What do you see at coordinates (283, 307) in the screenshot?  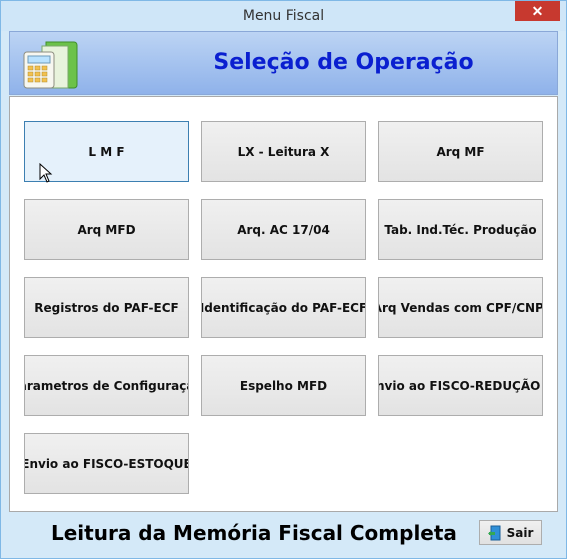 I see `identificacao-paf-button: Identificação do PAF-ECF` at bounding box center [283, 307].